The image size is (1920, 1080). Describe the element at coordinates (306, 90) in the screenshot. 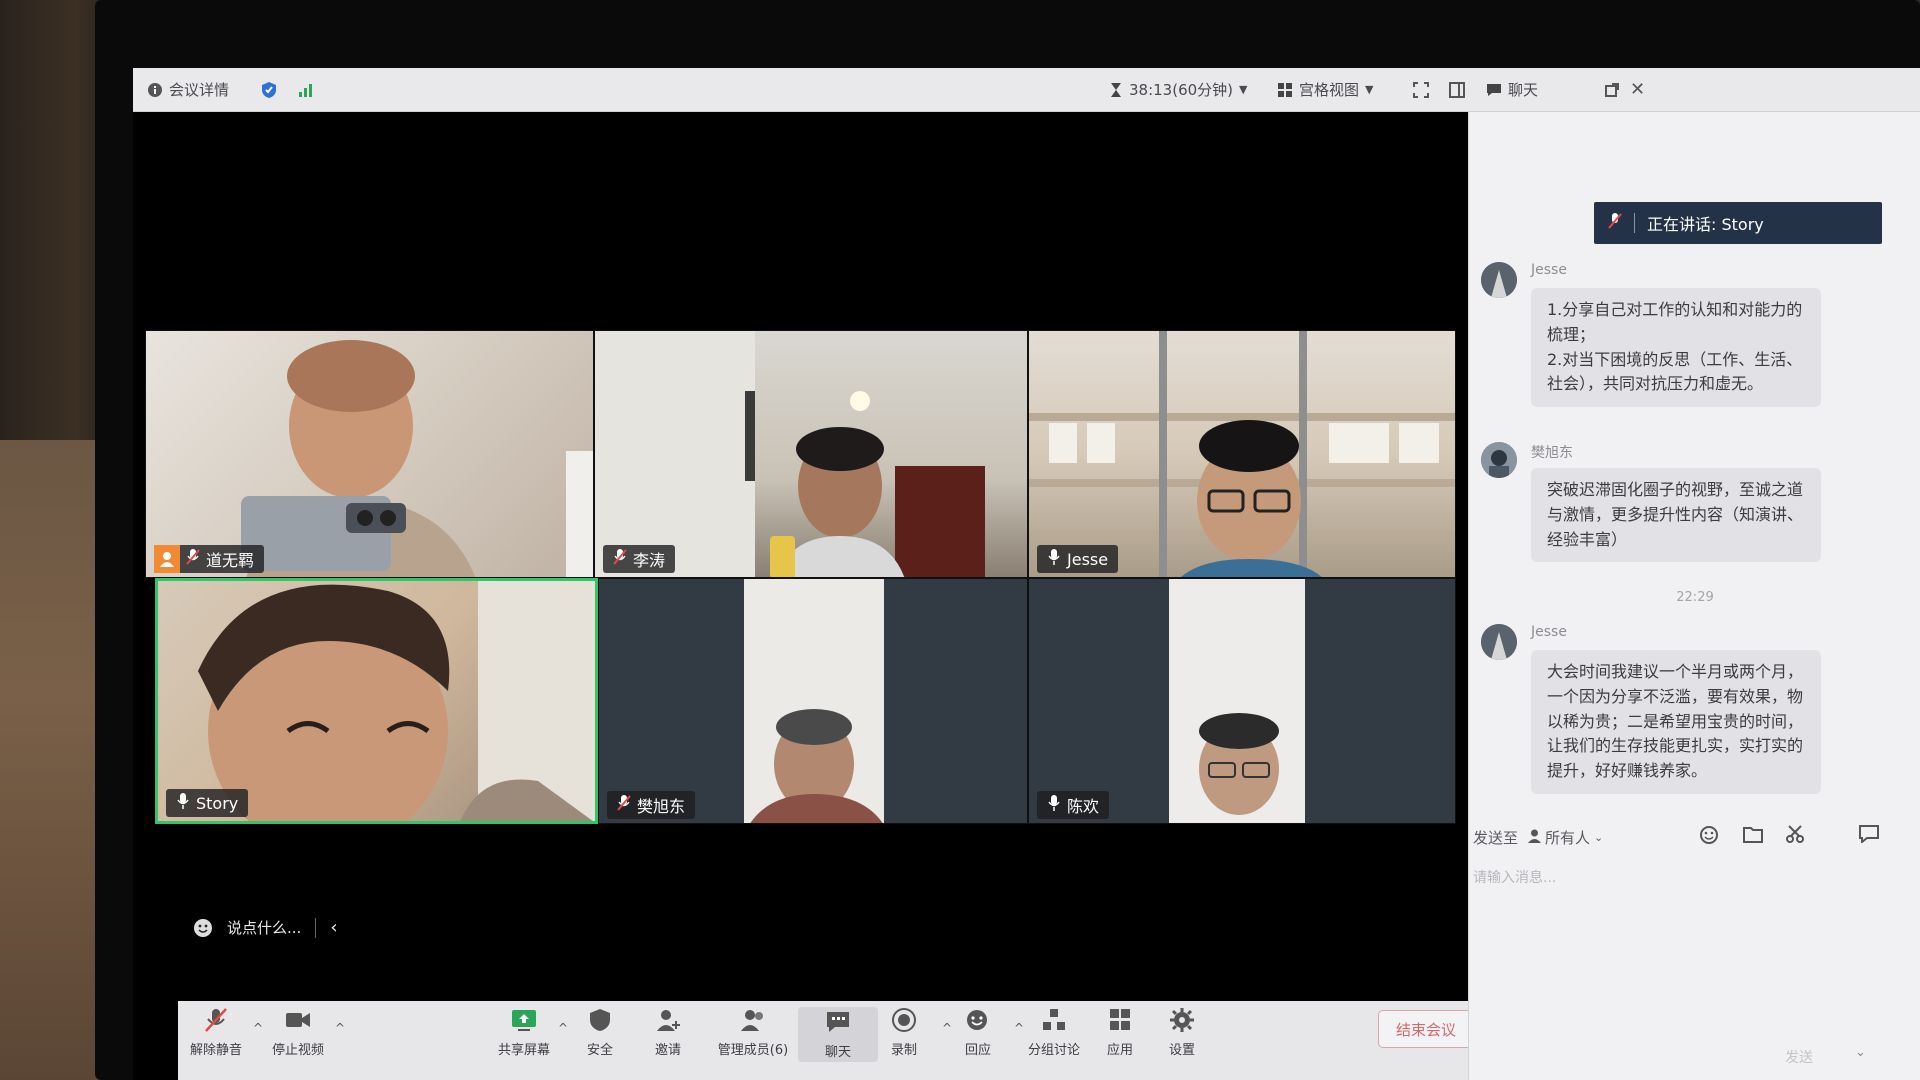

I see `signal-strength-icon` at that location.